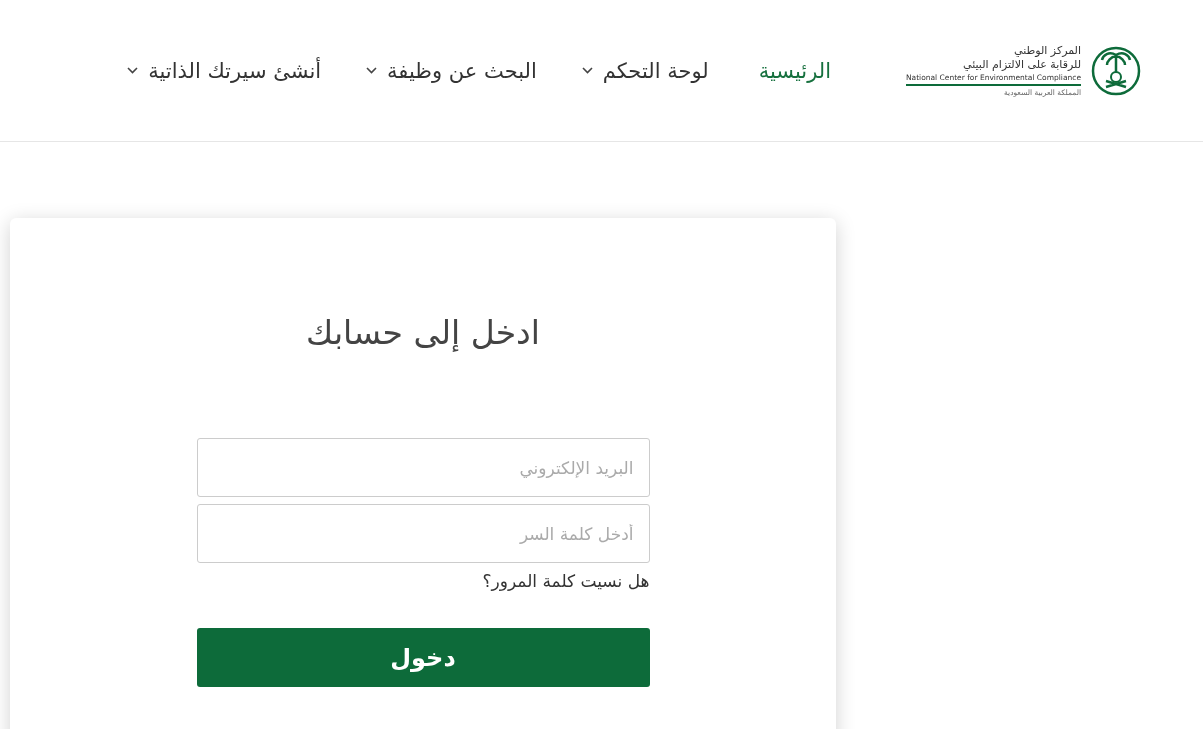 The image size is (1203, 729). I want to click on email-field: البريد الإلكتروني, so click(423, 467).